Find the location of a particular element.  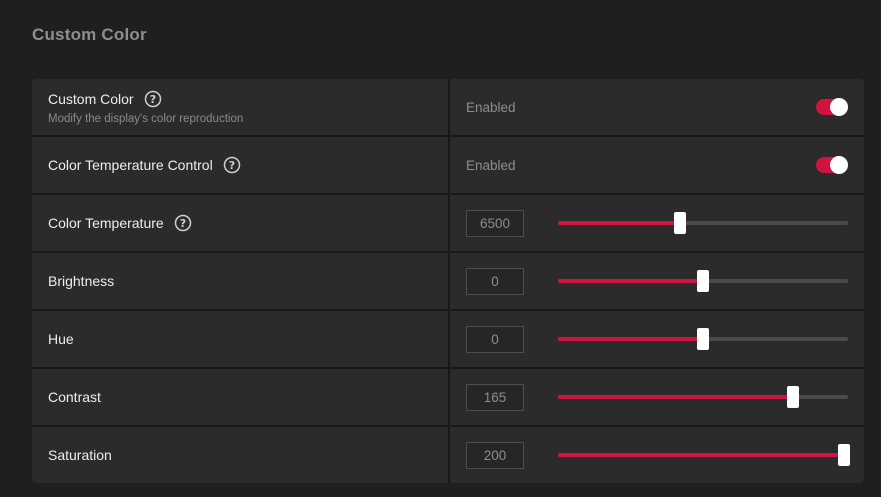

contrast-slider is located at coordinates (703, 397).